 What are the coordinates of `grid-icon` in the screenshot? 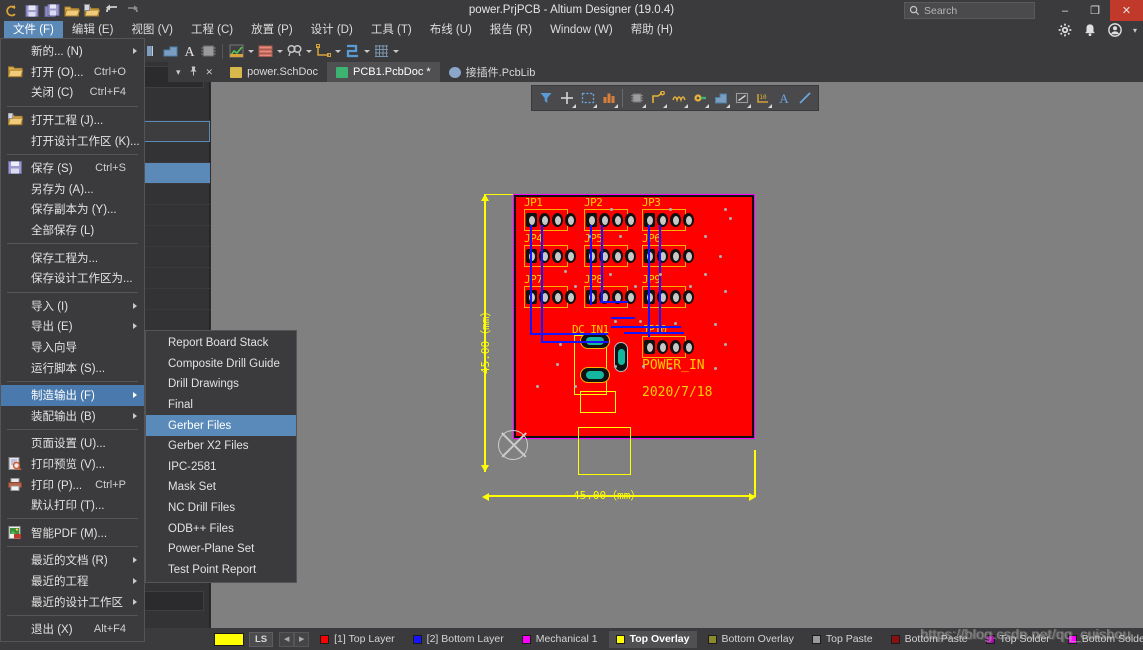 It's located at (381, 51).